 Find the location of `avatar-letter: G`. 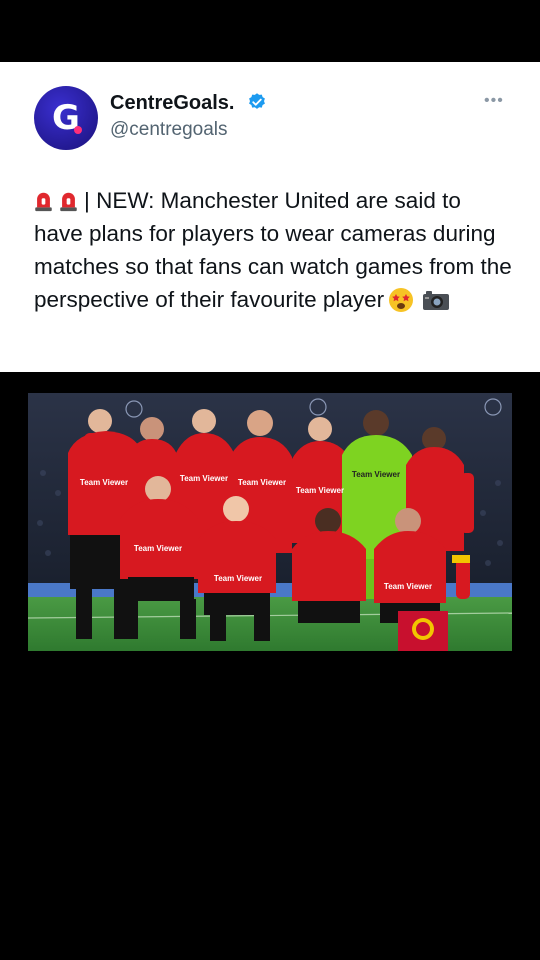

avatar-letter: G is located at coordinates (66, 118).